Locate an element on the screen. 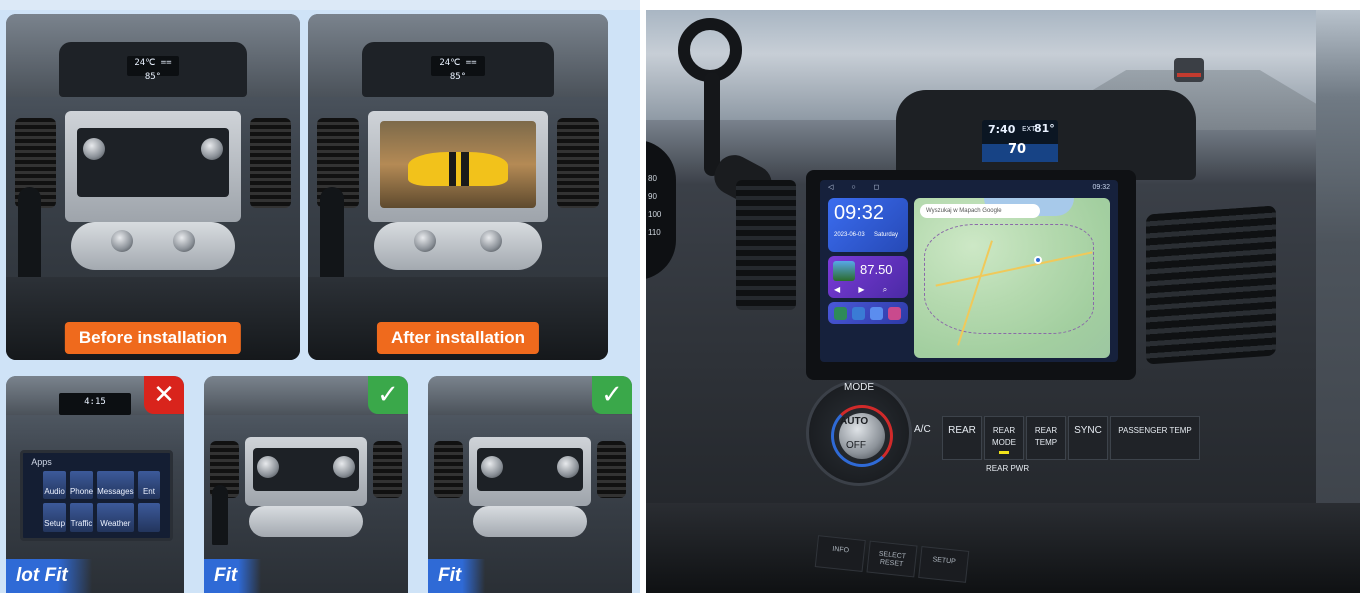 Image resolution: width=1360 pixels, height=593 pixels. tile-extra is located at coordinates (149, 517).